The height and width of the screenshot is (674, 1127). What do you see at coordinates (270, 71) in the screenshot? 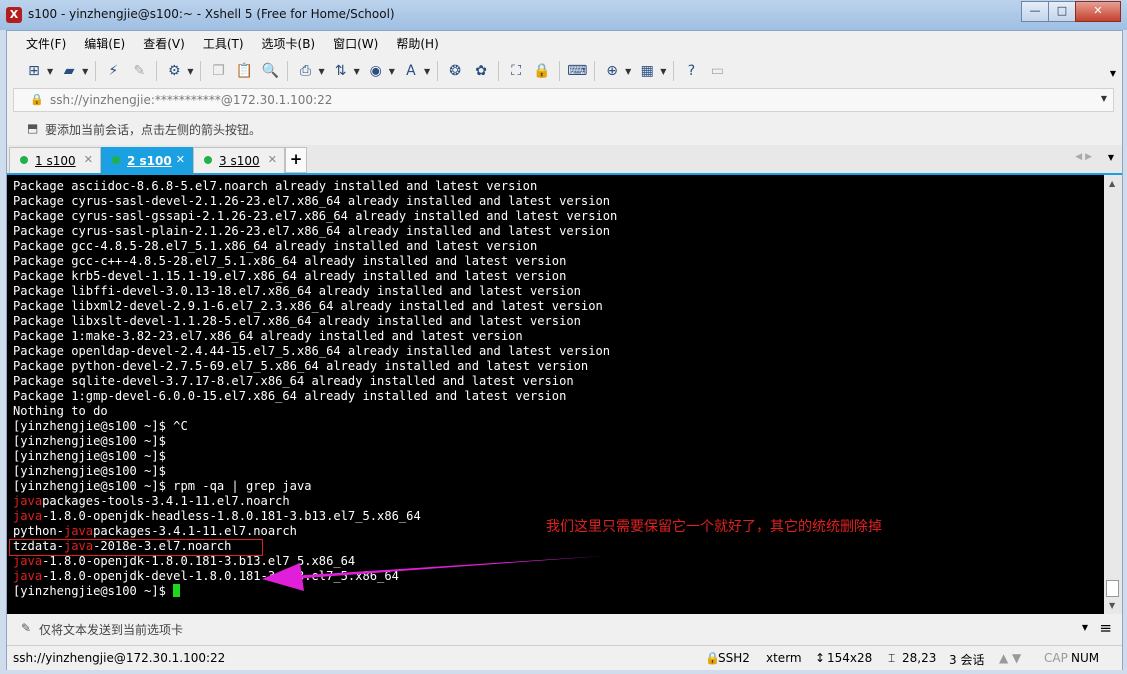
I see `find-icon: 🔍` at bounding box center [270, 71].